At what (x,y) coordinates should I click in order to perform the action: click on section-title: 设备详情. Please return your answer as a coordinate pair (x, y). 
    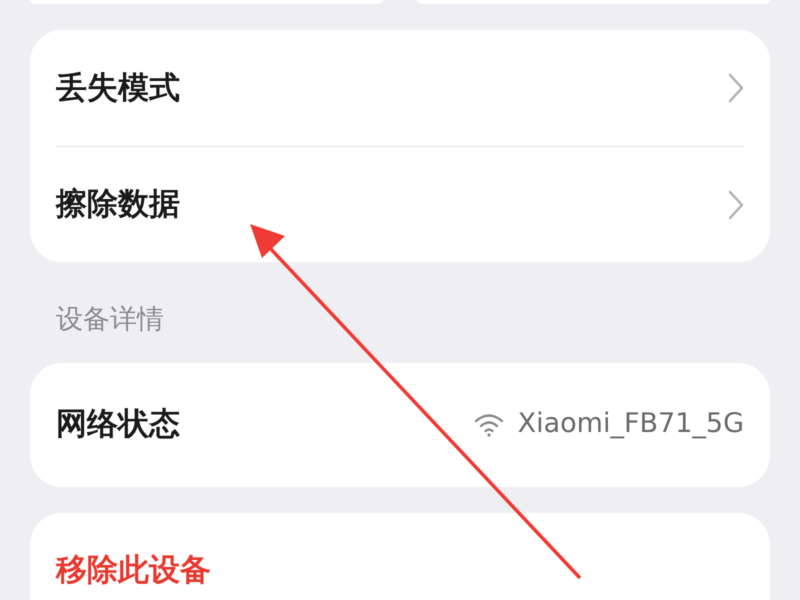
    Looking at the image, I should click on (110, 319).